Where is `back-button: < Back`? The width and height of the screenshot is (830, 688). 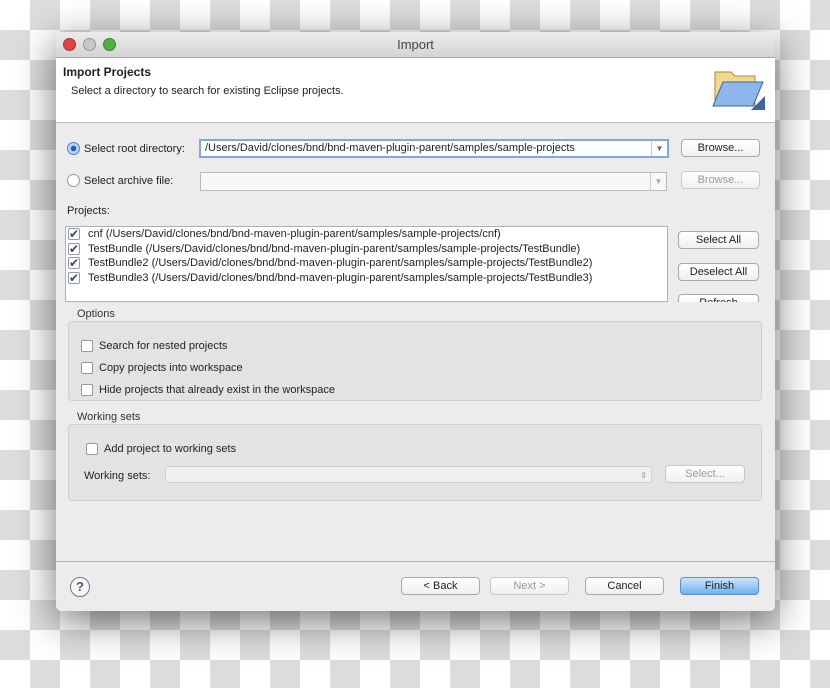 back-button: < Back is located at coordinates (440, 586).